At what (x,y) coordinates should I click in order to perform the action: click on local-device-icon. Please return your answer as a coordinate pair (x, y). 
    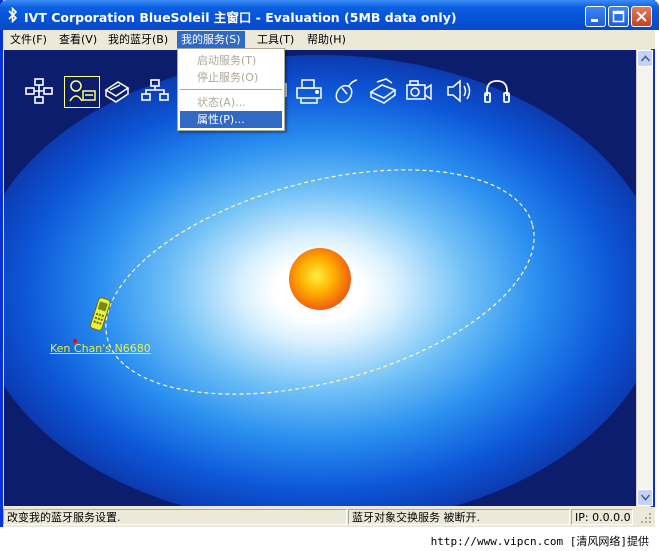
    Looking at the image, I should click on (320, 279).